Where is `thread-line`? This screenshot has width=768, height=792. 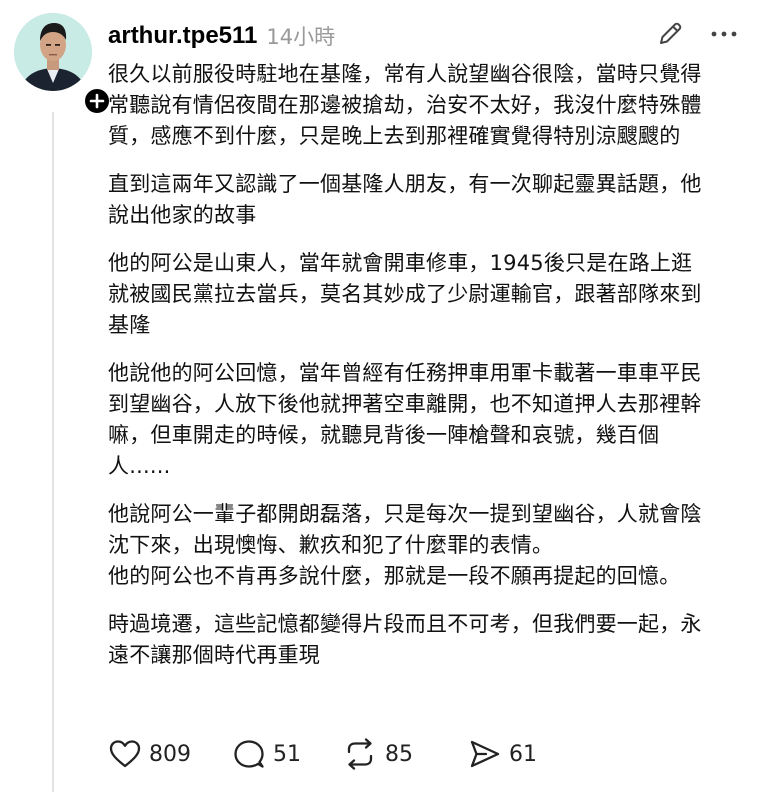 thread-line is located at coordinates (53, 452).